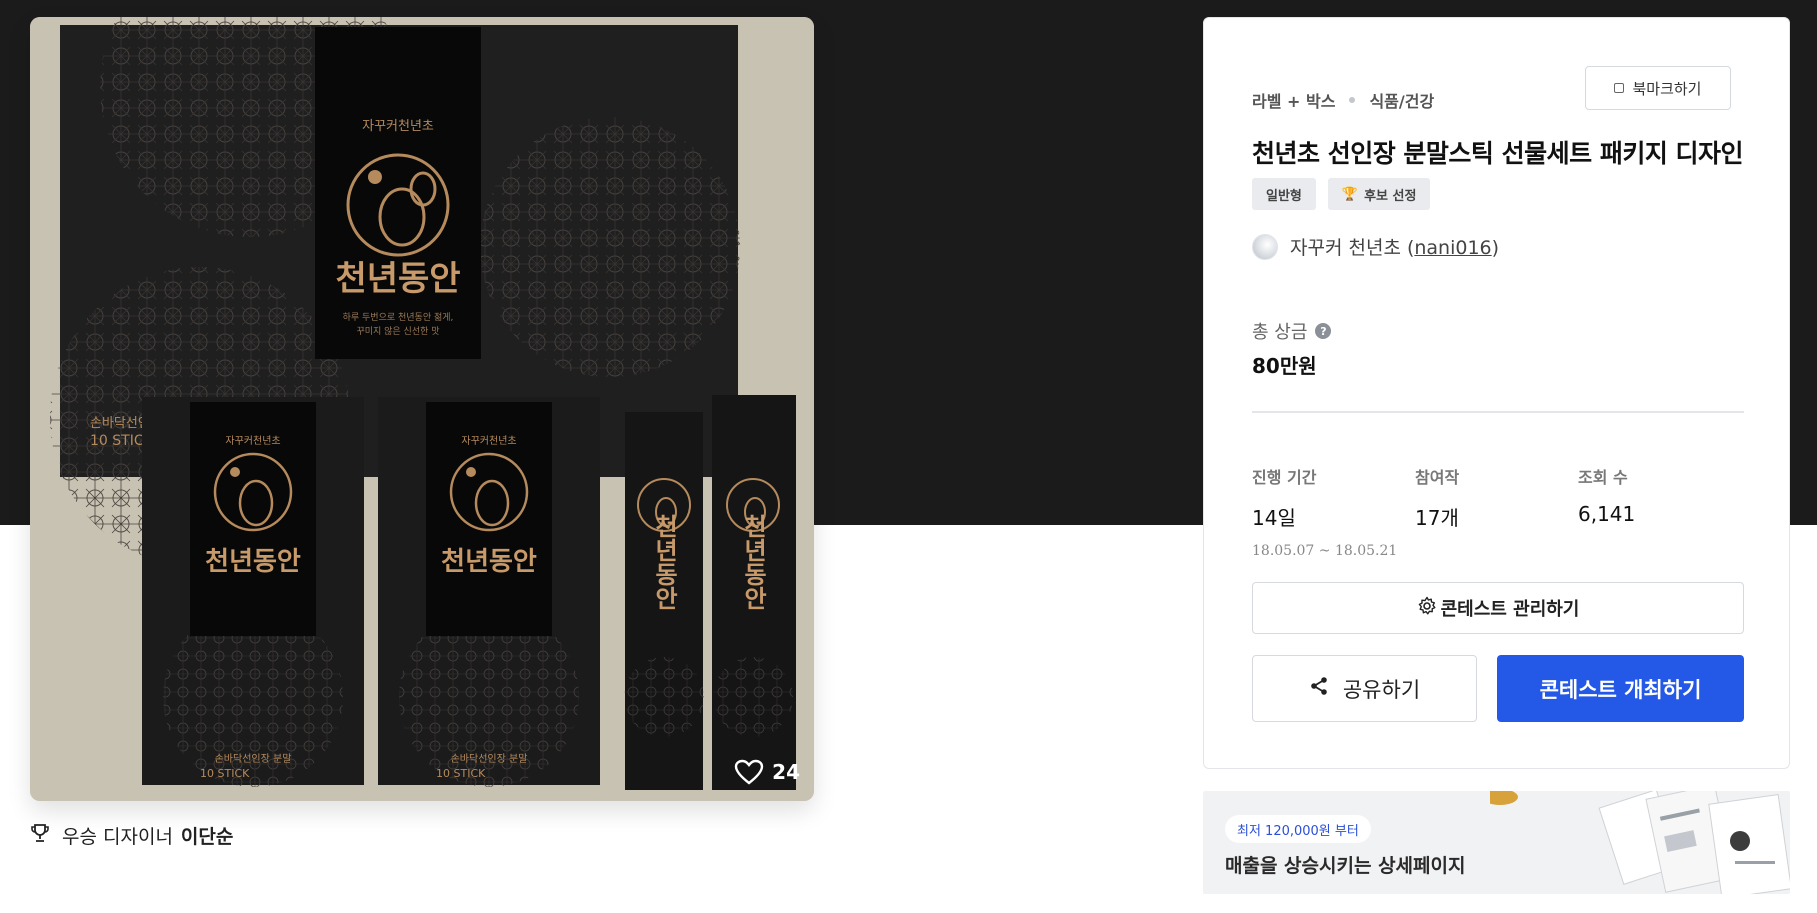 The width and height of the screenshot is (1817, 913). I want to click on svg-text: 하루 두번으로 천년동안 젊게,, so click(398, 317).